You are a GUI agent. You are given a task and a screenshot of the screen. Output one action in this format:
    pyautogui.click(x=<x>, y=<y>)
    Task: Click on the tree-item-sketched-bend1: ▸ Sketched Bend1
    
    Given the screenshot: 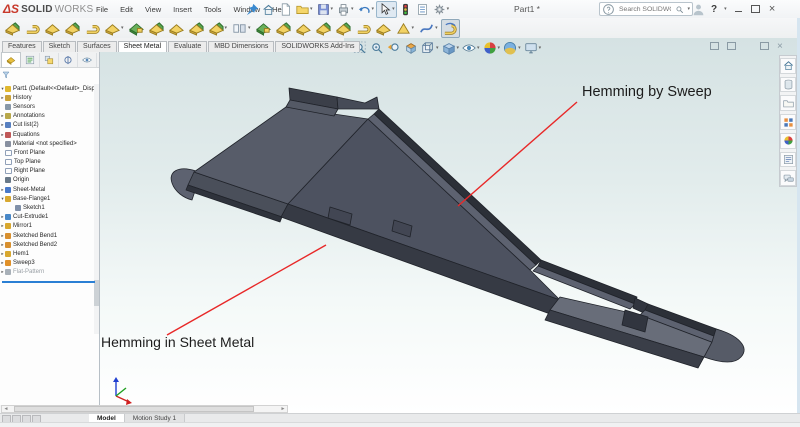 What is the action you would take?
    pyautogui.click(x=47, y=235)
    